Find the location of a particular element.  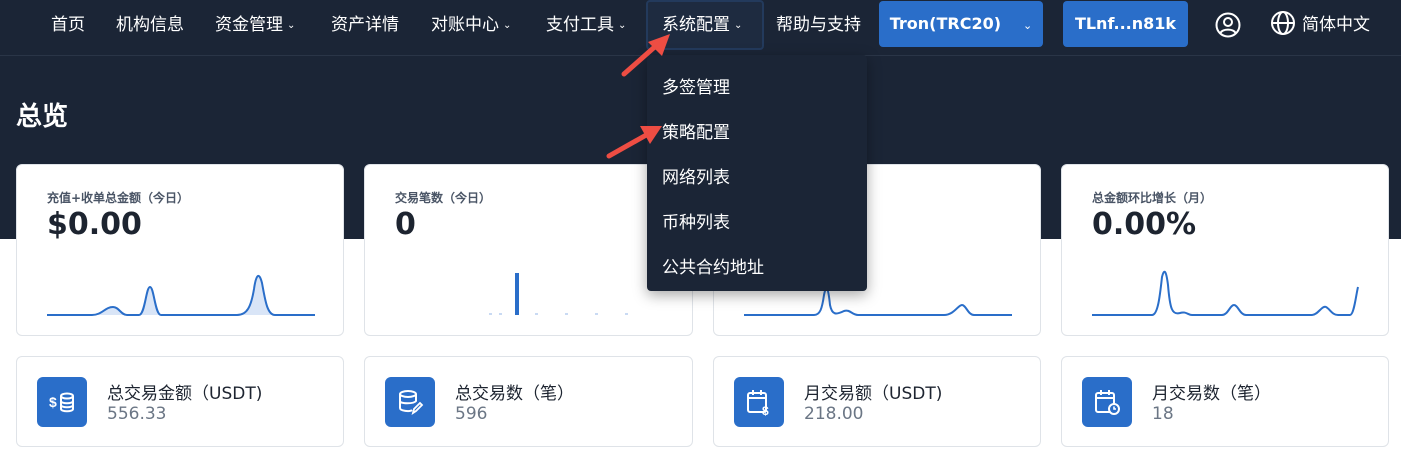

nav-item-payment-tools: 支付工具 ⌄ is located at coordinates (586, 25).